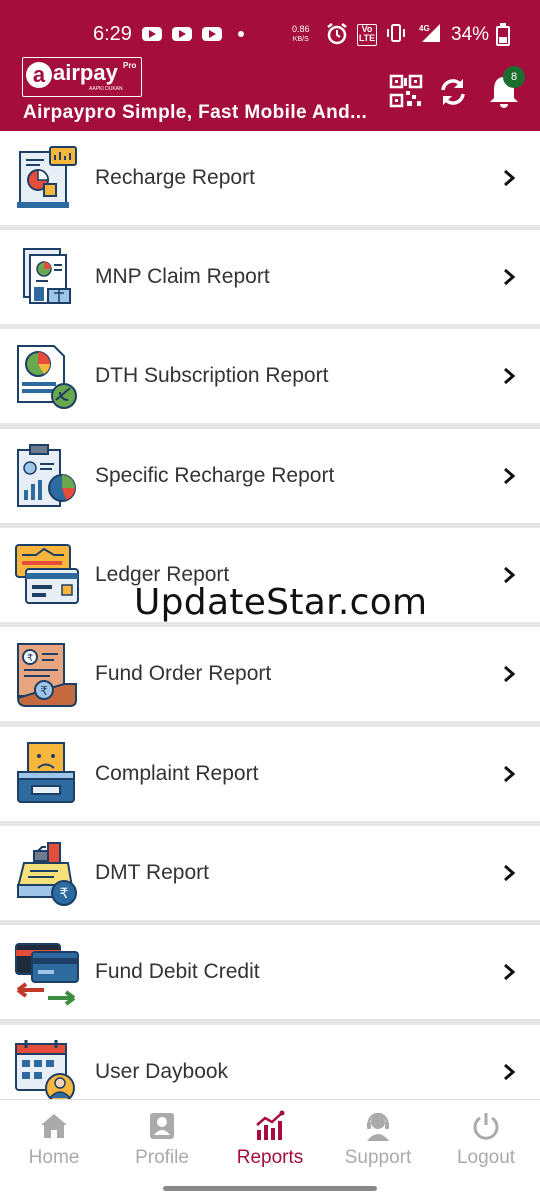 Image resolution: width=540 pixels, height=1201 pixels. I want to click on menu-item-label: Complaint Report, so click(177, 773).